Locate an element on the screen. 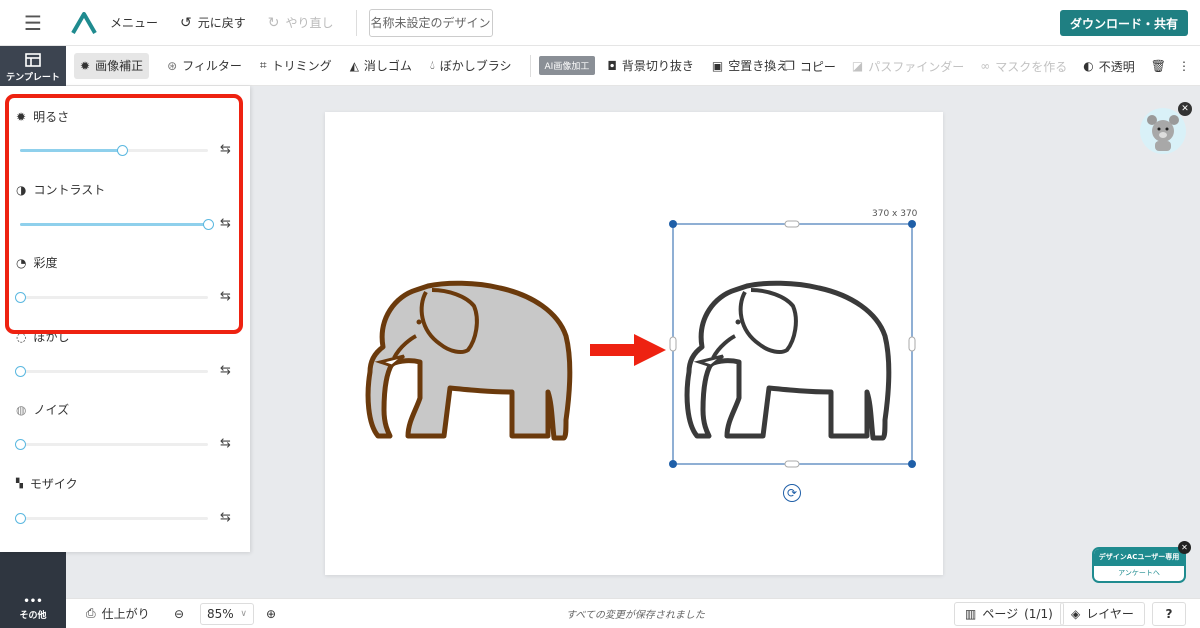 The image size is (1200, 628). book-icon: ▥ is located at coordinates (971, 613).